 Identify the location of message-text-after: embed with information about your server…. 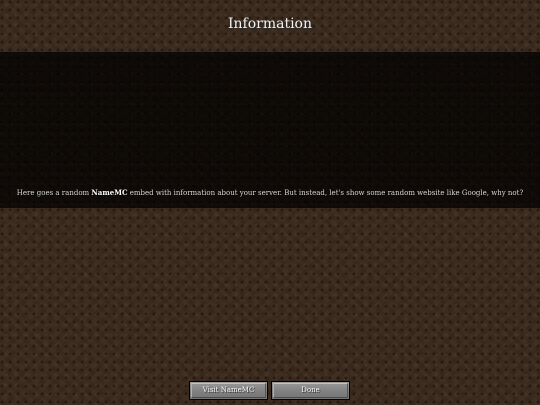
(325, 193).